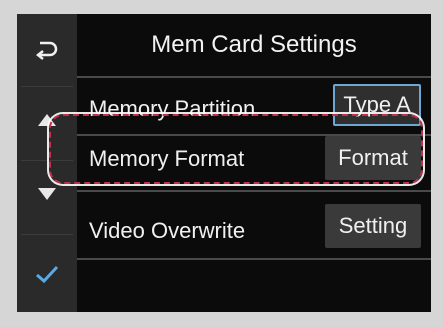 This screenshot has height=327, width=443. I want to click on scroll-down-button, so click(47, 194).